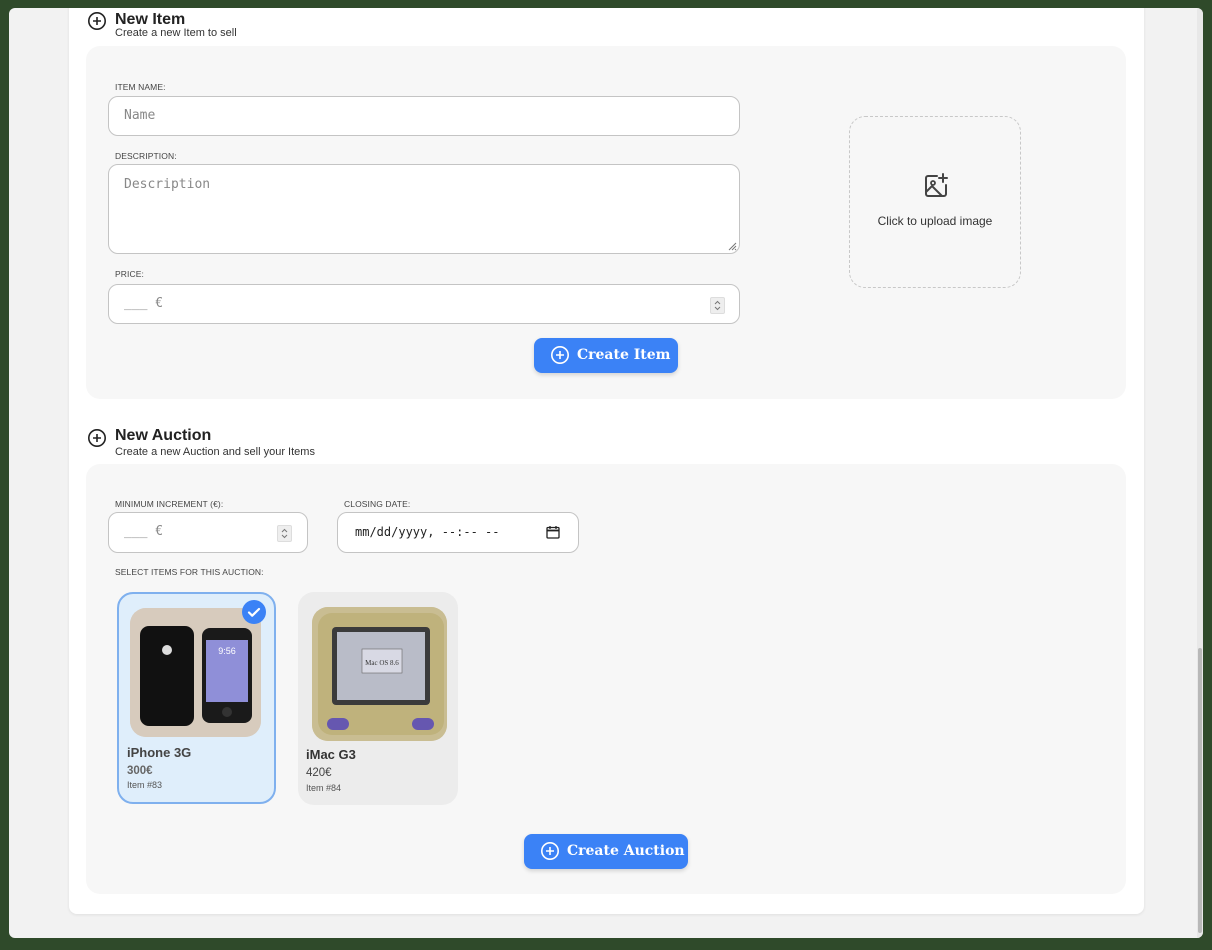  Describe the element at coordinates (717, 305) in the screenshot. I see `price-spinner` at that location.